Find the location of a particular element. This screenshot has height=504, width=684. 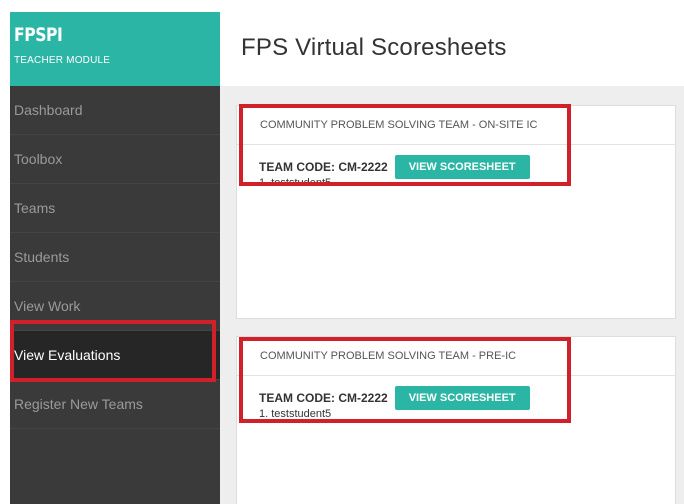

sidebar-item-view-work: View Work is located at coordinates (115, 306).